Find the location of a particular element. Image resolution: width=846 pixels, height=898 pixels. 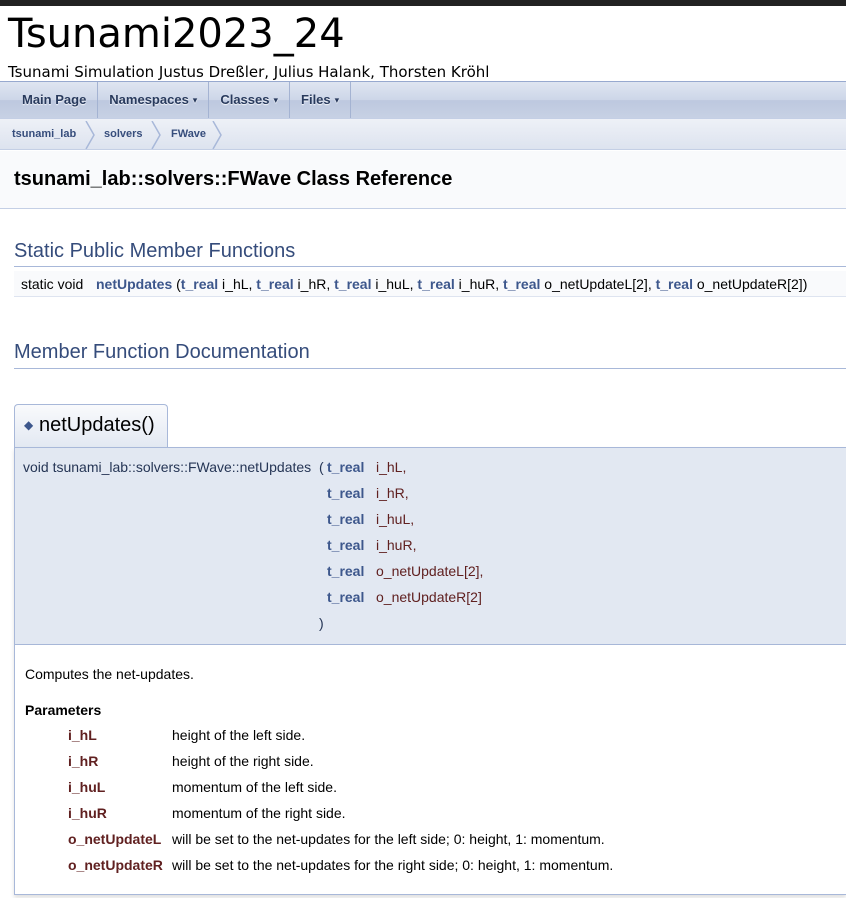

prototype-close-paren: ) is located at coordinates (321, 623).